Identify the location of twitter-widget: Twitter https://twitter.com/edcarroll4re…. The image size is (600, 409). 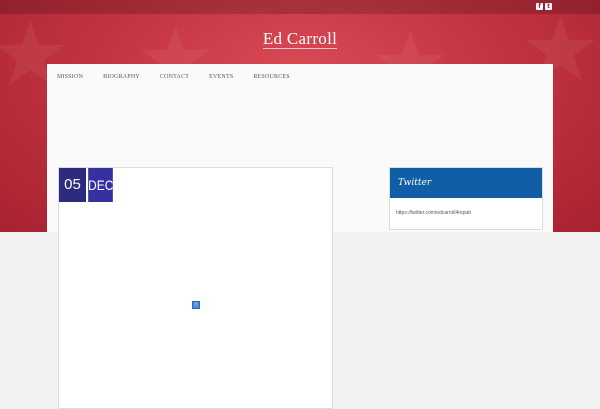
(466, 198).